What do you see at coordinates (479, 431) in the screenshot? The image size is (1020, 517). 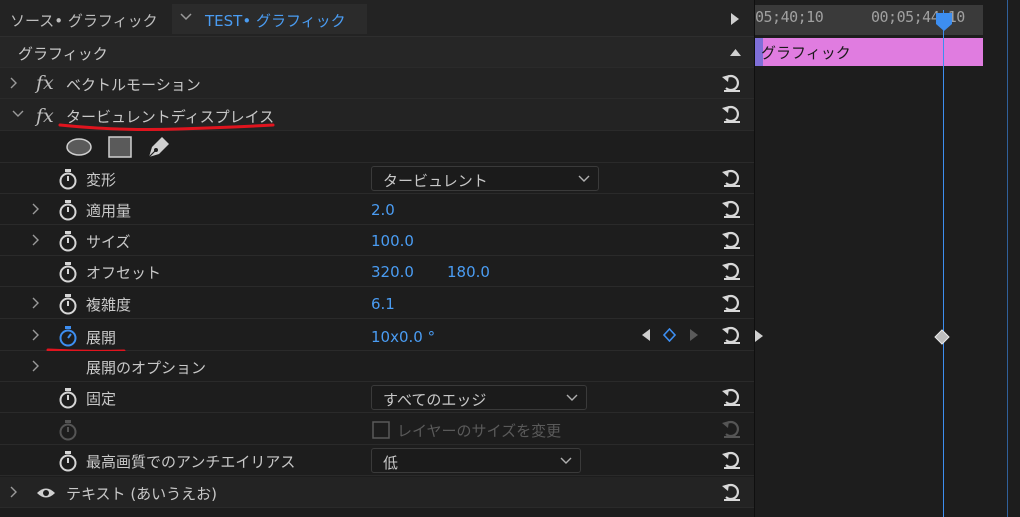 I see `checkbox-label: レイヤーのサイズを変更` at bounding box center [479, 431].